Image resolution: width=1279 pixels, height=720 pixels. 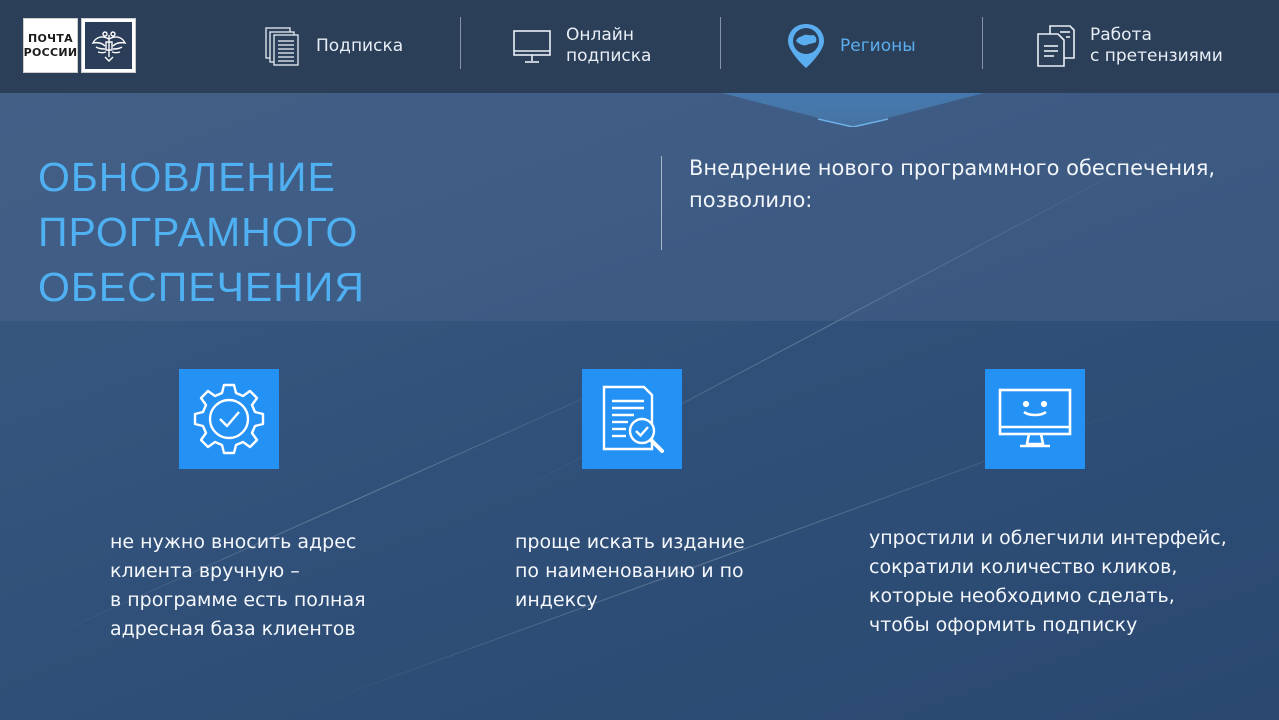 What do you see at coordinates (609, 45) in the screenshot?
I see `nav-label: Онлайн подписка` at bounding box center [609, 45].